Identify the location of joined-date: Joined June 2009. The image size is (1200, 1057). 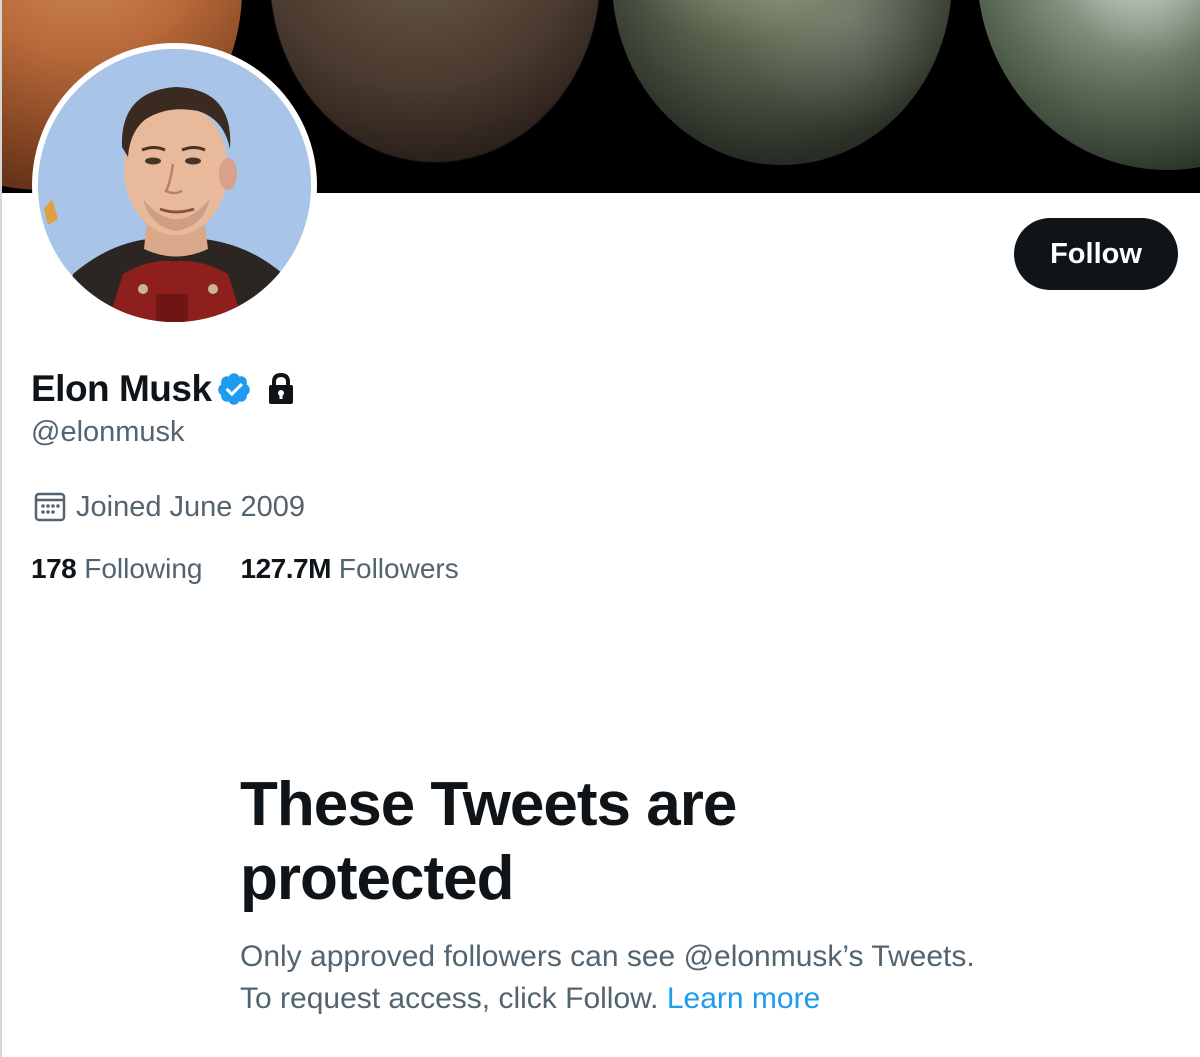
(190, 506).